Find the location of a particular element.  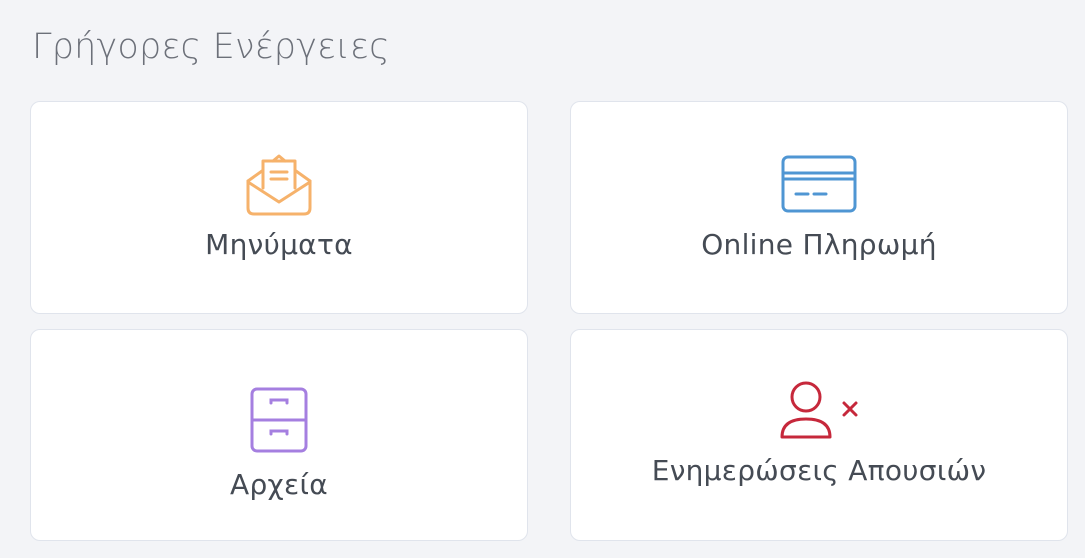

open-envelope-icon is located at coordinates (279, 185).